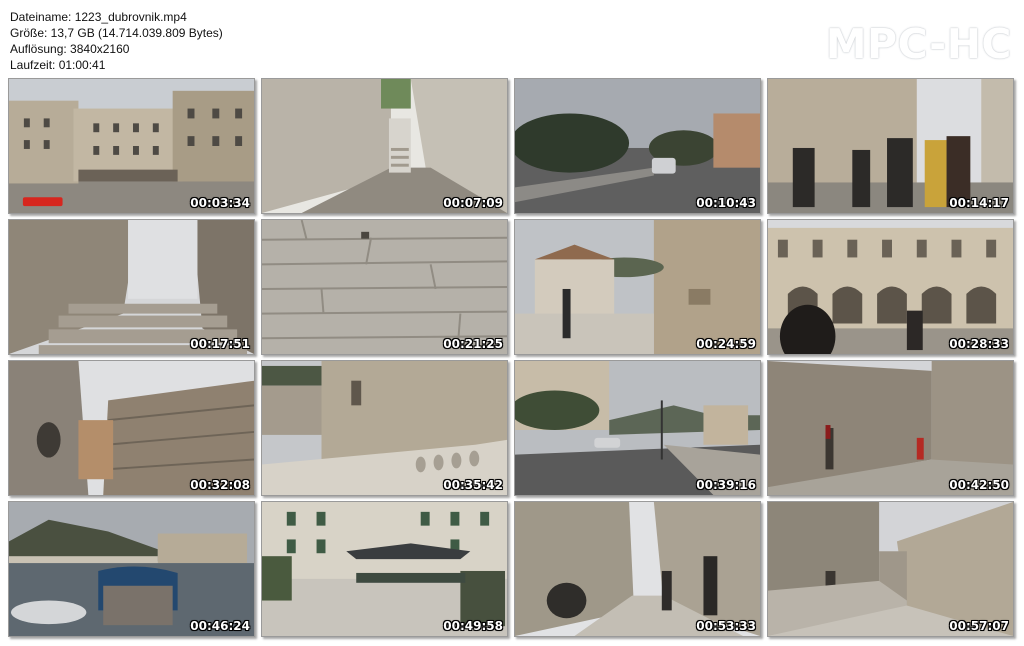 Image resolution: width=1024 pixels, height=646 pixels. What do you see at coordinates (979, 203) in the screenshot?
I see `timestamp-label: 00:14:17` at bounding box center [979, 203].